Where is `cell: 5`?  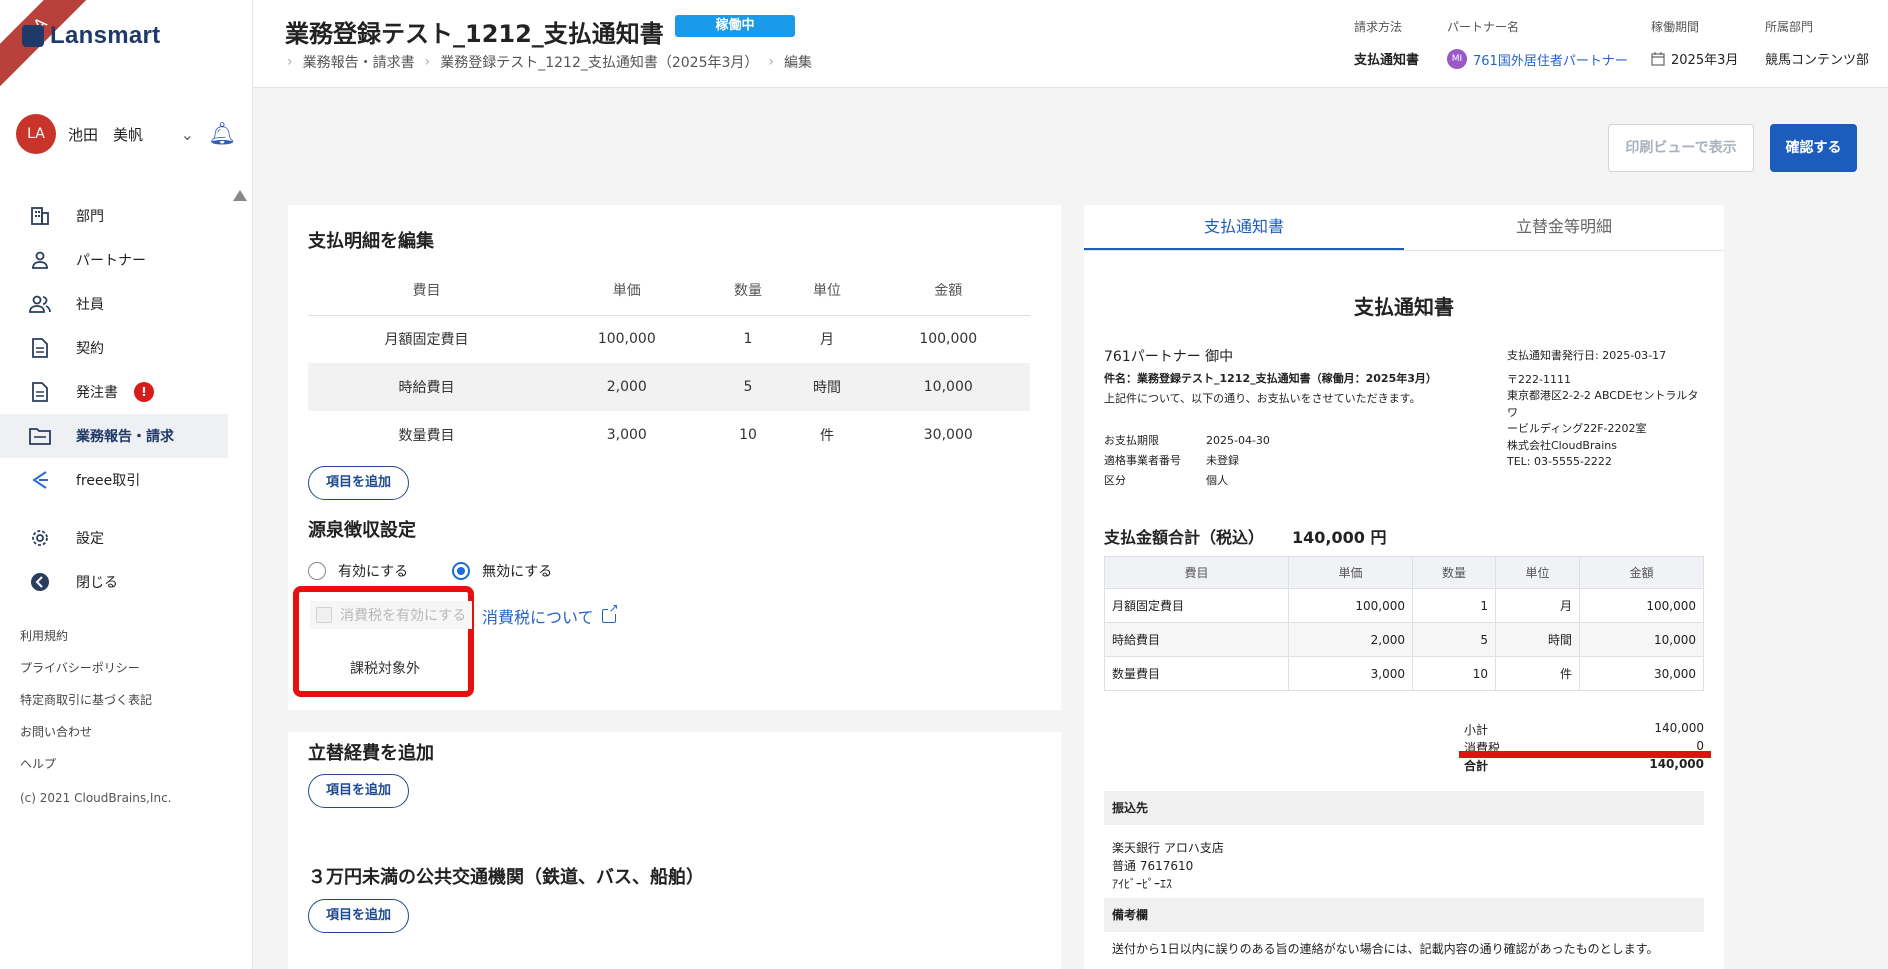
cell: 5 is located at coordinates (748, 387).